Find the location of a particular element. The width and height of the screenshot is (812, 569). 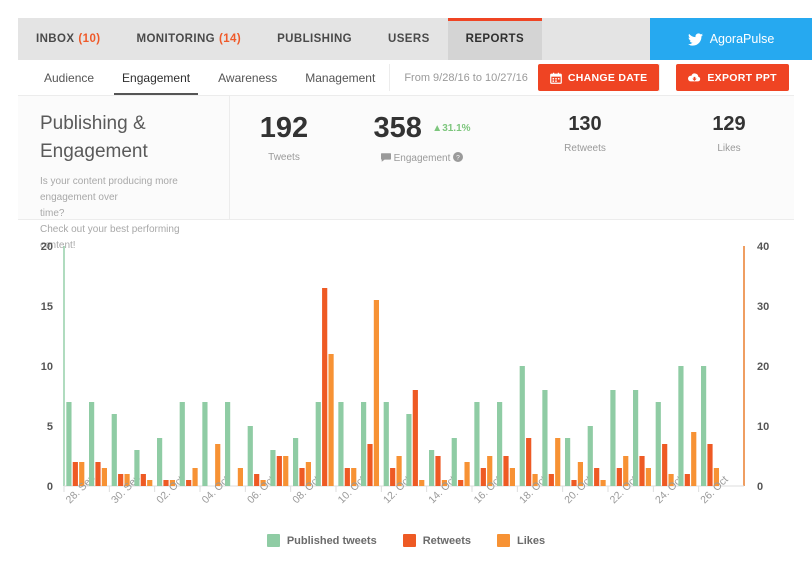

kpi-engagement-label-row: Engagement ? is located at coordinates (422, 158).